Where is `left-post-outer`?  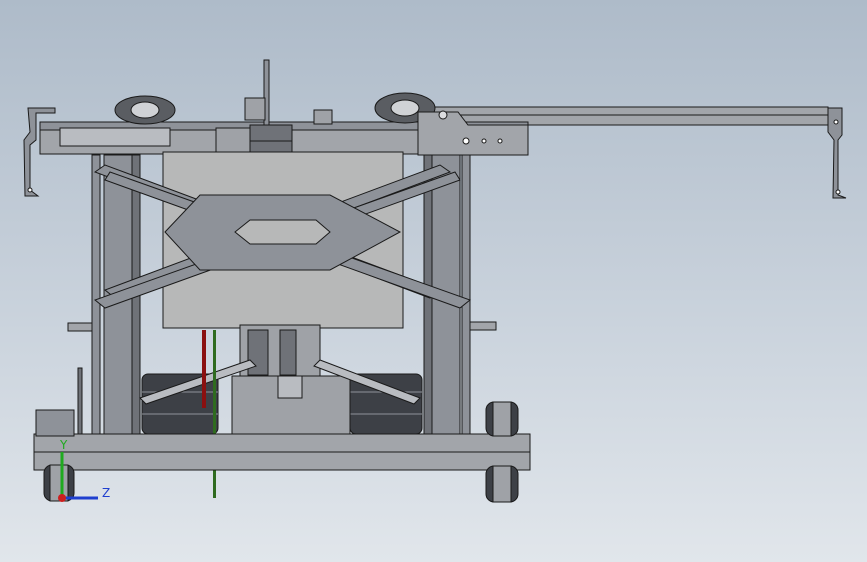
left-post-outer is located at coordinates (96, 297).